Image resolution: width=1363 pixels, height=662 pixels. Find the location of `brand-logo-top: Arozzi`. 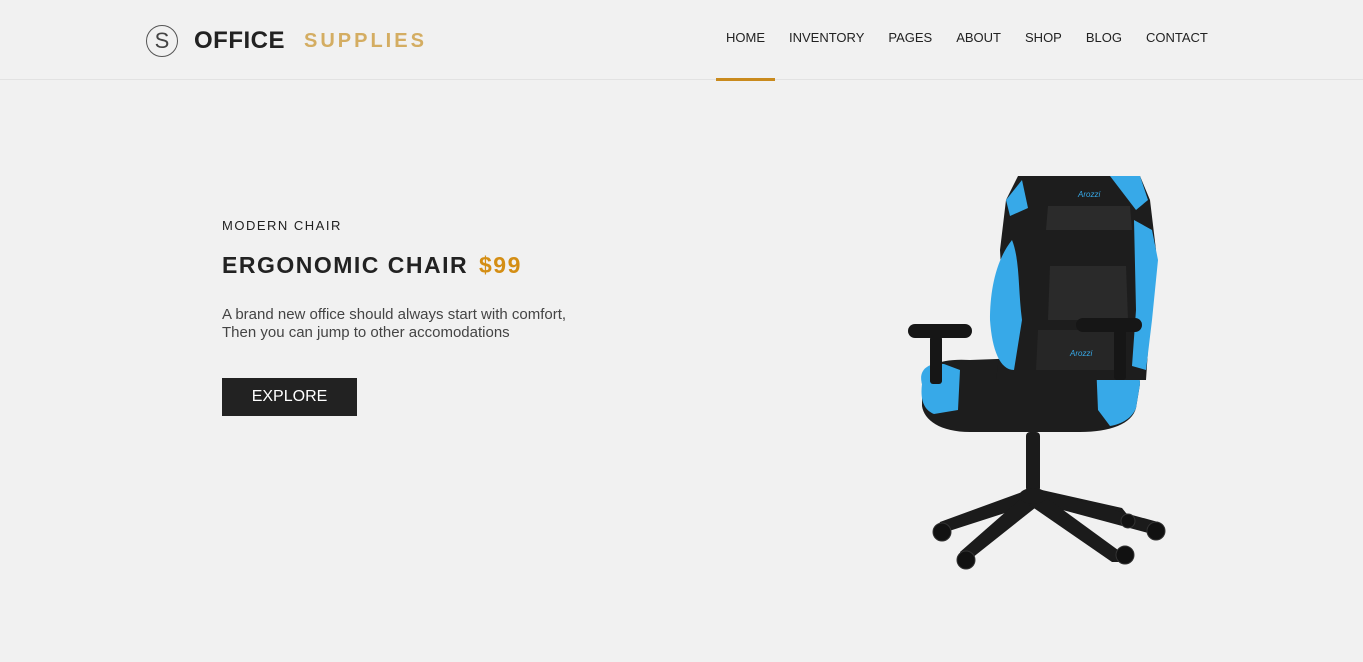

brand-logo-top: Arozzi is located at coordinates (1088, 194).